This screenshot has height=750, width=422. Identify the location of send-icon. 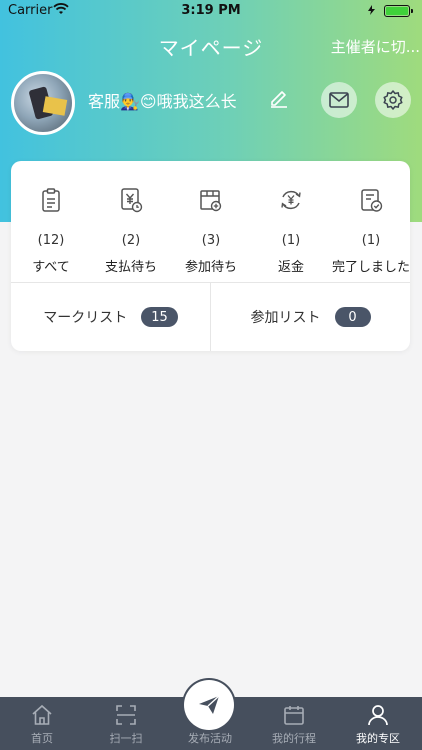
(209, 704).